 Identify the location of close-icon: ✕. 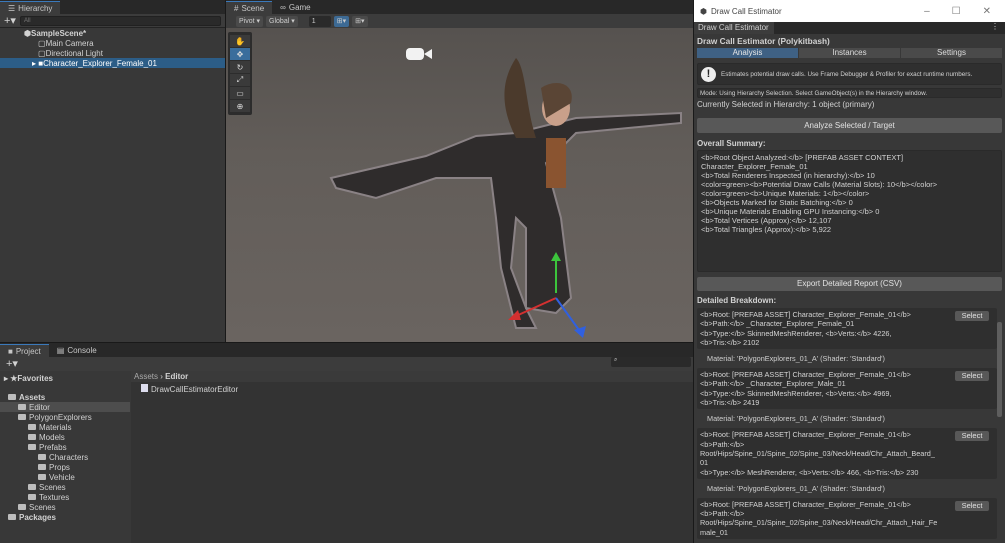
(987, 11).